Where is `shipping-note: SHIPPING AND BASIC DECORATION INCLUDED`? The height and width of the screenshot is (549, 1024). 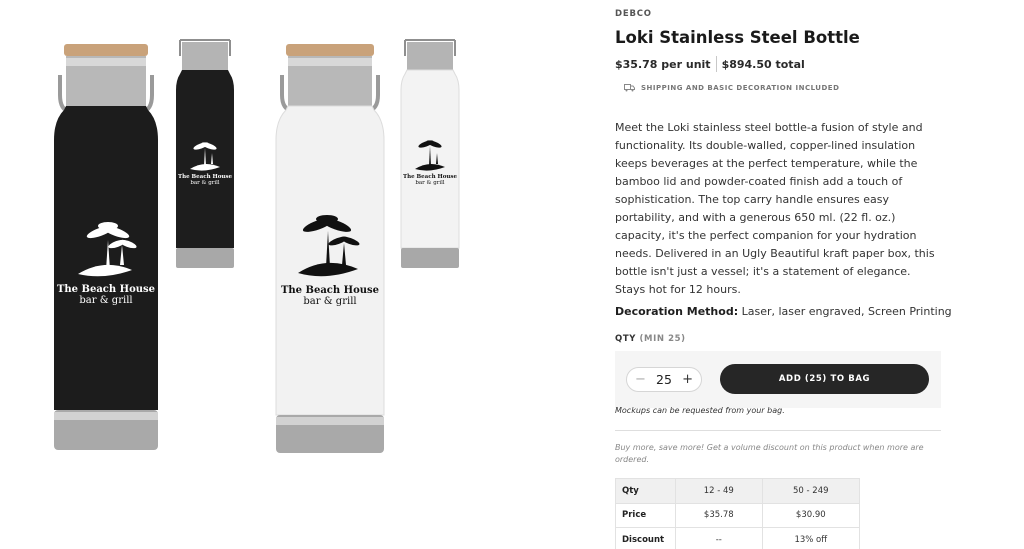 shipping-note: SHIPPING AND BASIC DECORATION INCLUDED is located at coordinates (731, 88).